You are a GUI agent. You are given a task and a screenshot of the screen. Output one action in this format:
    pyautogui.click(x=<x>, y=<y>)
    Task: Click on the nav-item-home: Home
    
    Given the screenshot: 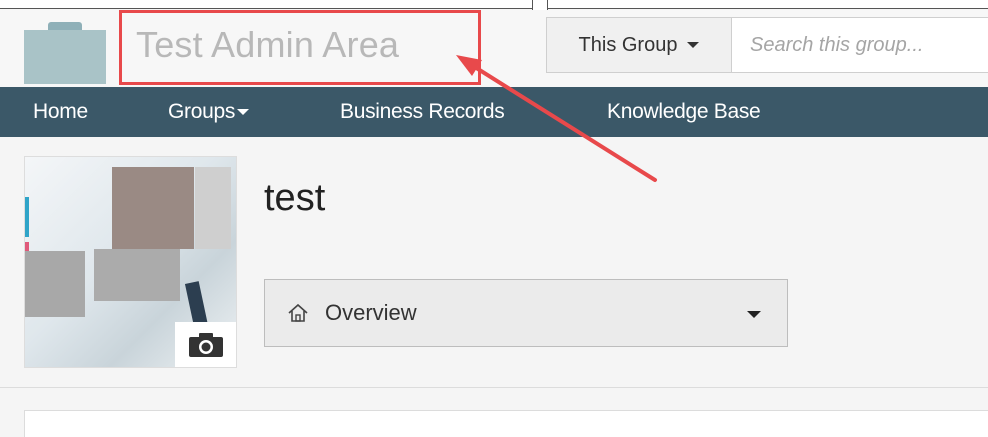 What is the action you would take?
    pyautogui.click(x=60, y=112)
    